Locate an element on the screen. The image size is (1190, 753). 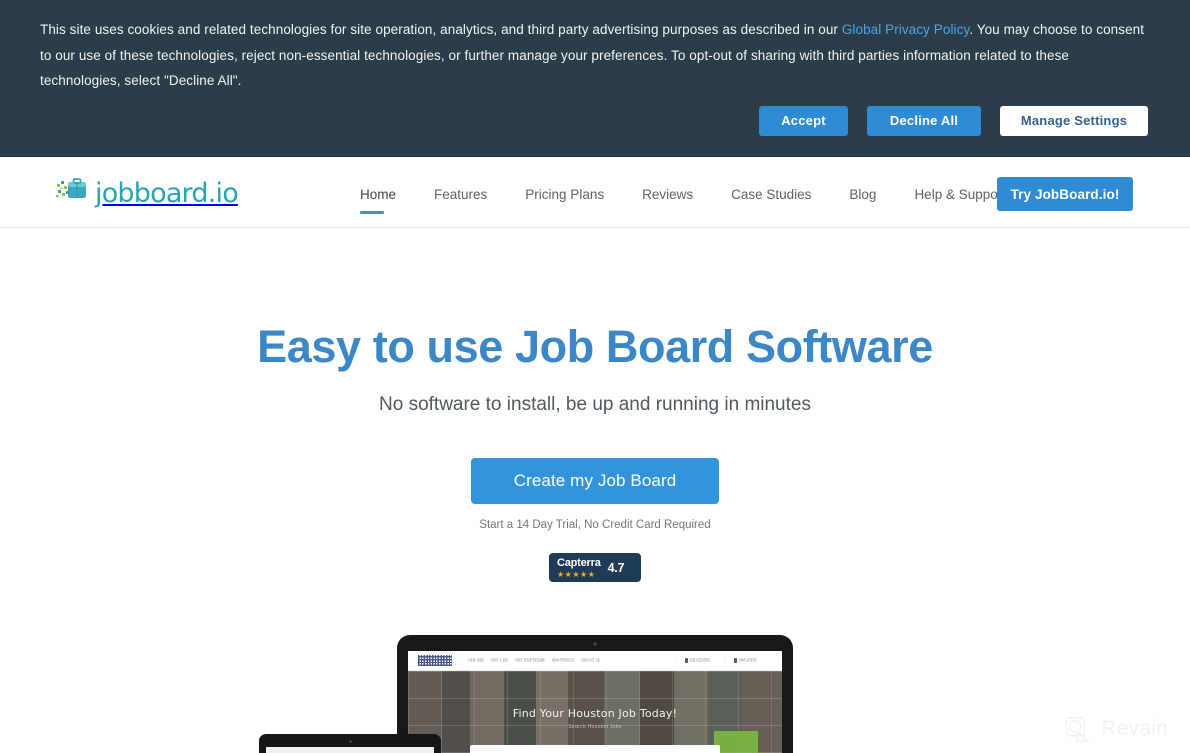
nav-item-features: Features is located at coordinates (460, 195).